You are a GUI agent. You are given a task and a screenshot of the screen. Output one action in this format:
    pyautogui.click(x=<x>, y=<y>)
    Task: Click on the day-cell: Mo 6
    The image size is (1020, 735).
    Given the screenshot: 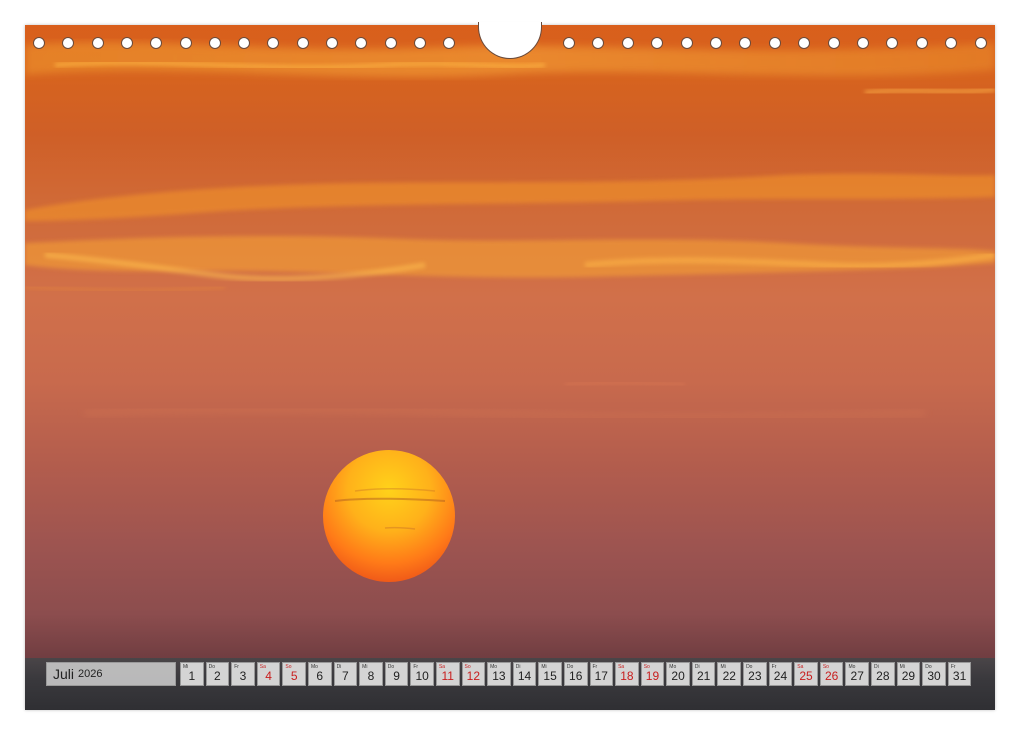 What is the action you would take?
    pyautogui.click(x=319, y=674)
    